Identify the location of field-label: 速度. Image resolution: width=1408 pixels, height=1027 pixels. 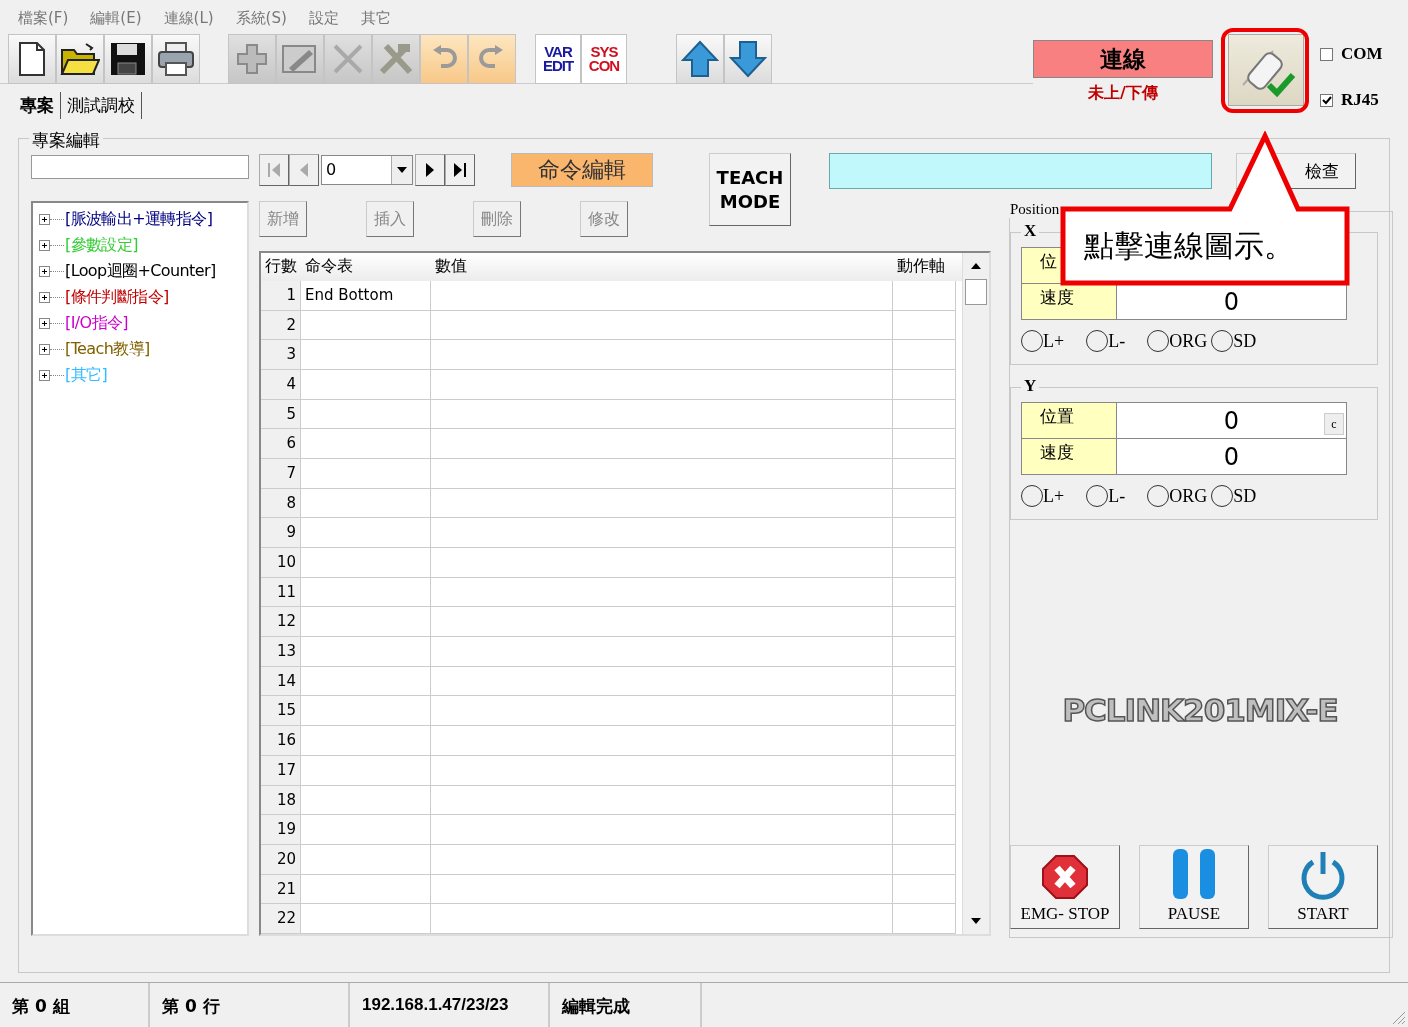
(1069, 301).